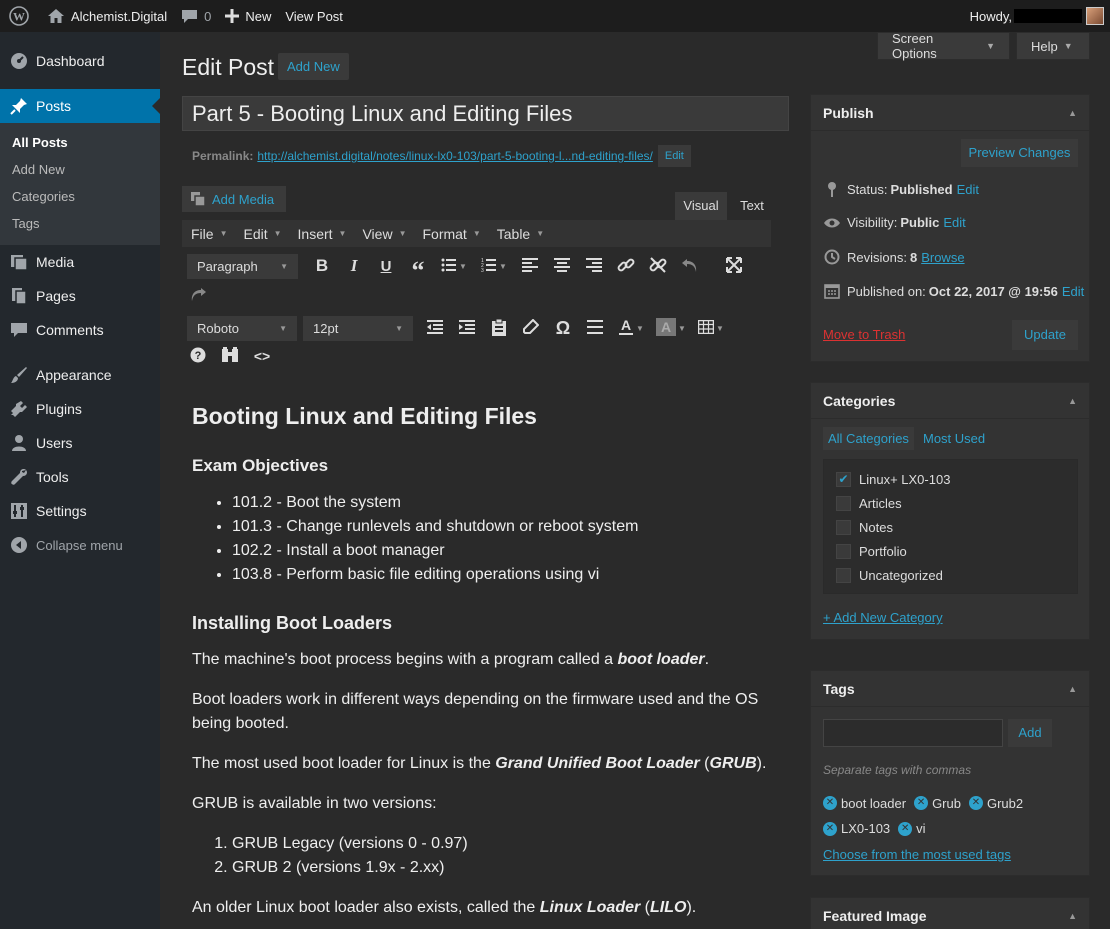  I want to click on indent-button, so click(467, 328).